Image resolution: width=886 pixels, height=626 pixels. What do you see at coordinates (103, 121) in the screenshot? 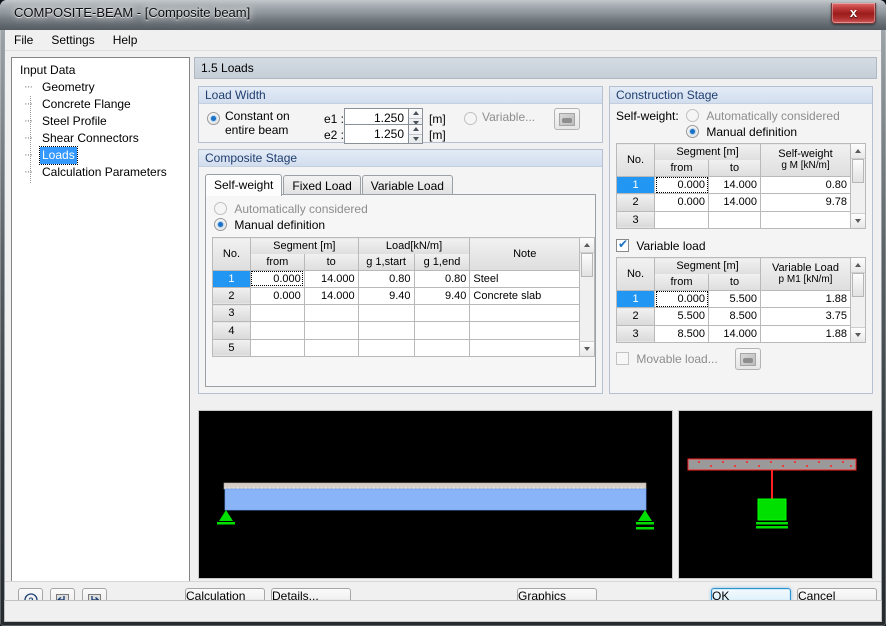
I see `sidebar-item-steel-profile: ··· Steel Profile` at bounding box center [103, 121].